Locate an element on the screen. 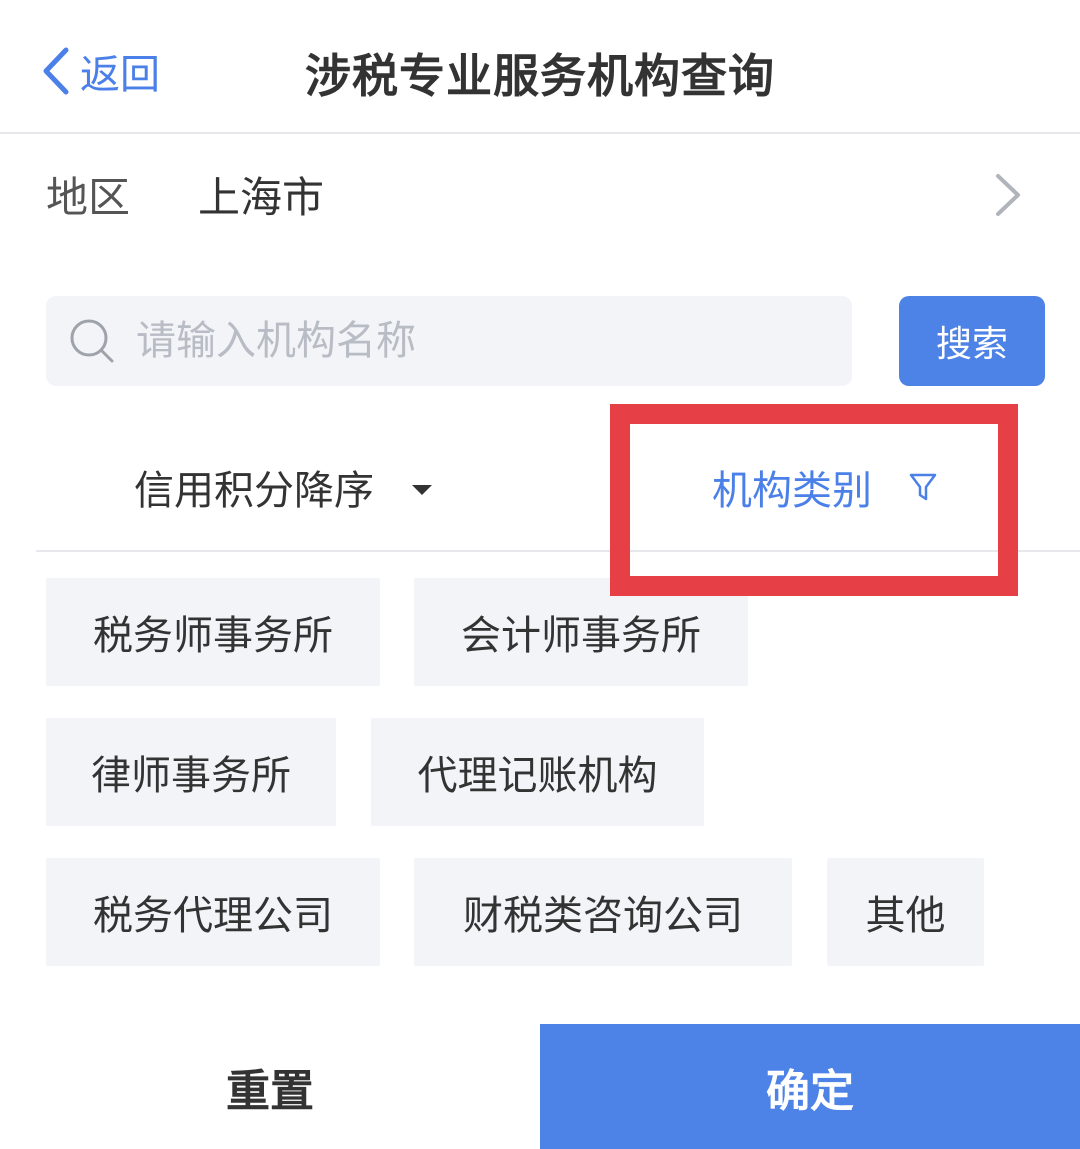 The width and height of the screenshot is (1080, 1149). sort-dropdown: 信用积分降序 is located at coordinates (284, 487).